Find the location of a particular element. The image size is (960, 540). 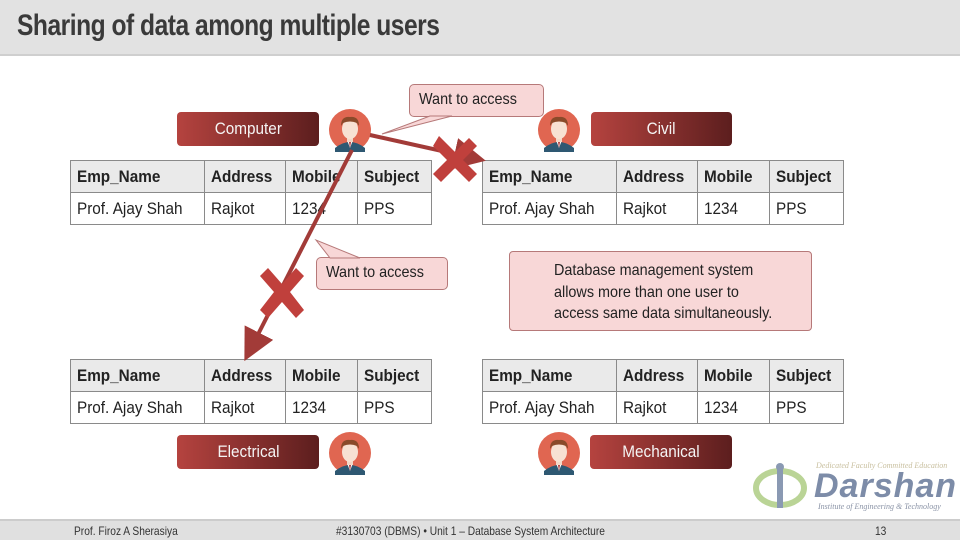

dept-label-computer: Computer is located at coordinates (248, 129).